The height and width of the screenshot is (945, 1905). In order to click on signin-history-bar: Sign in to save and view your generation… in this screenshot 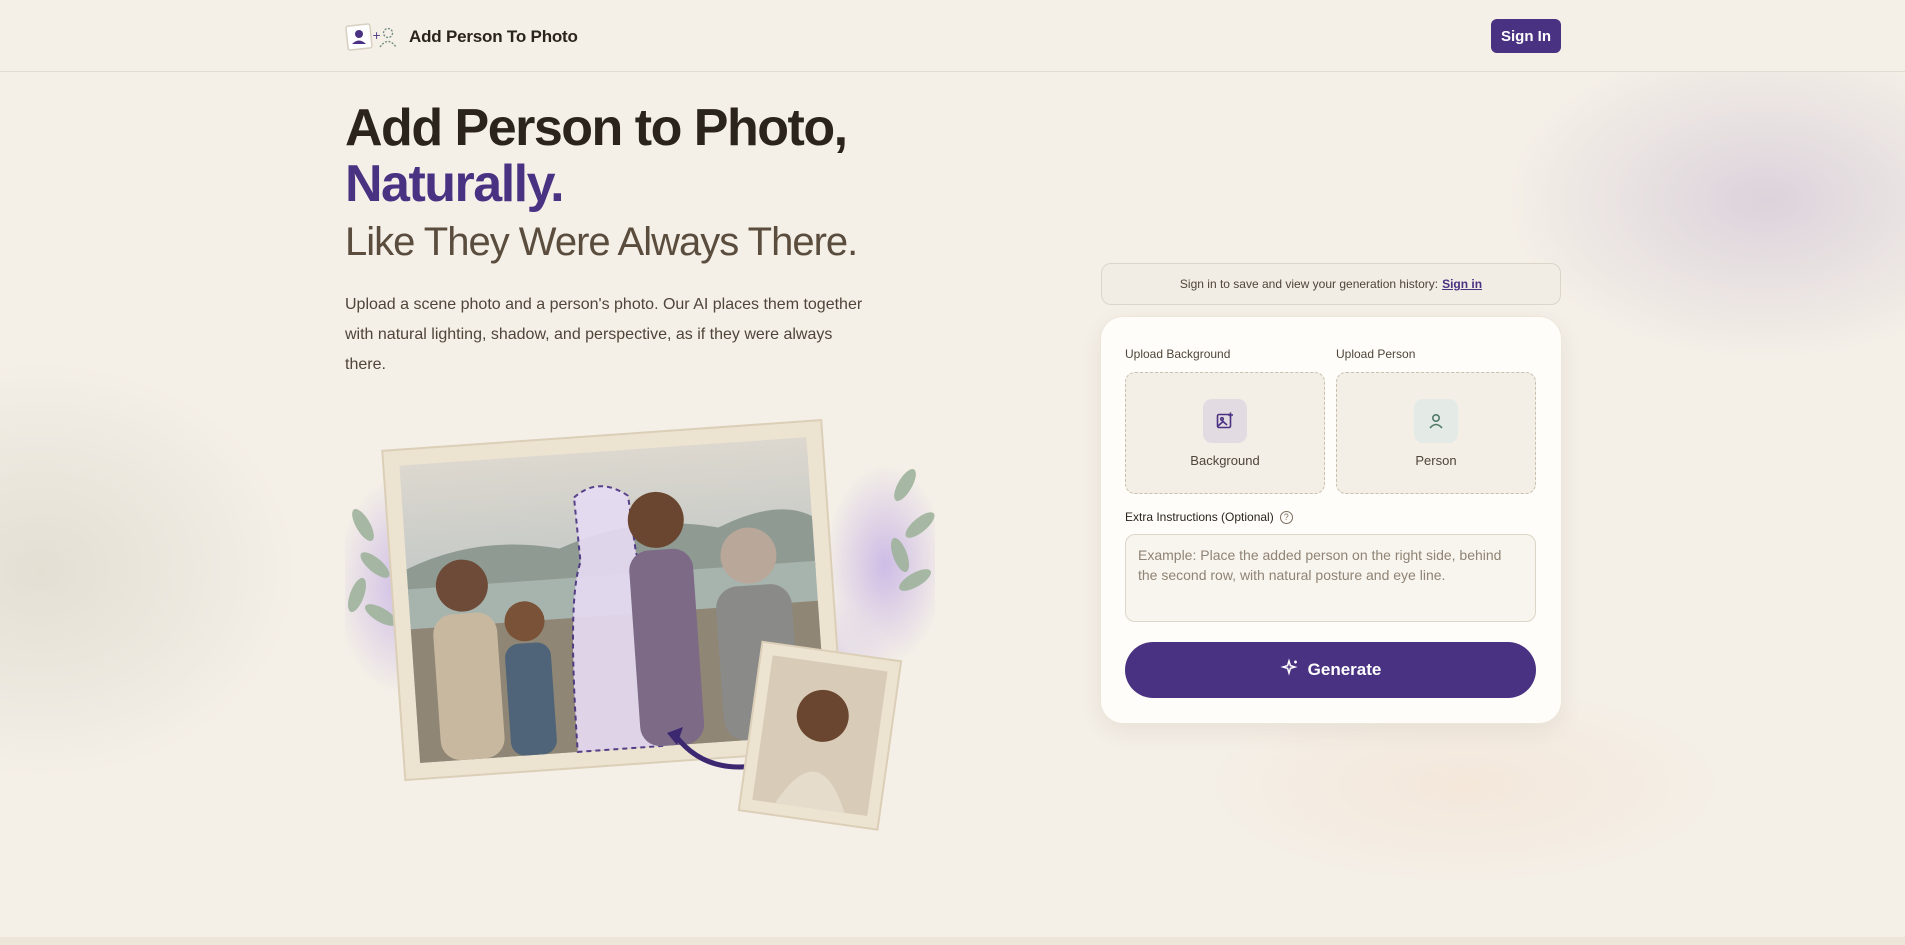, I will do `click(1331, 284)`.